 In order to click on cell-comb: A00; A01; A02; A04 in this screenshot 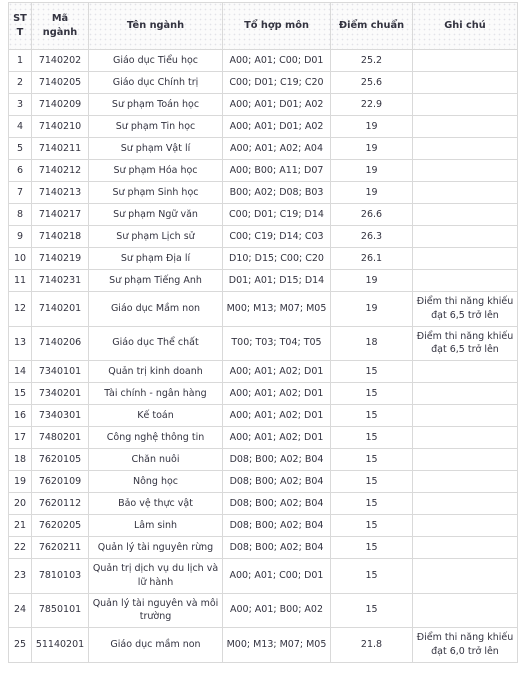, I will do `click(276, 148)`.